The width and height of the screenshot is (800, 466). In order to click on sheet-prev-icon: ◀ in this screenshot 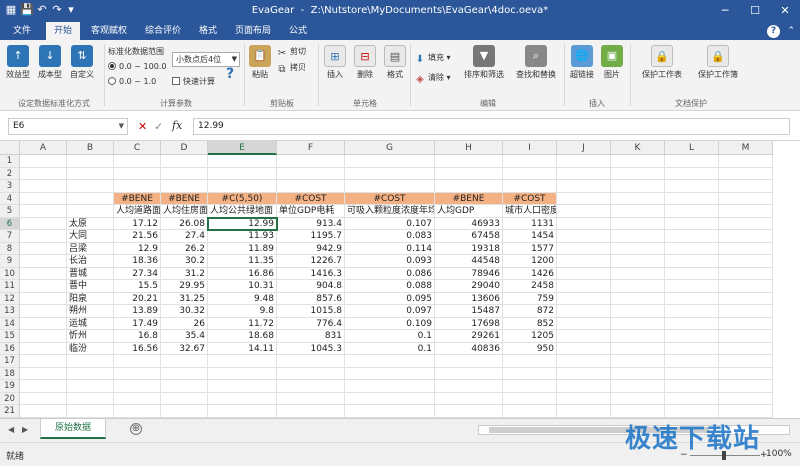, I will do `click(11, 429)`.